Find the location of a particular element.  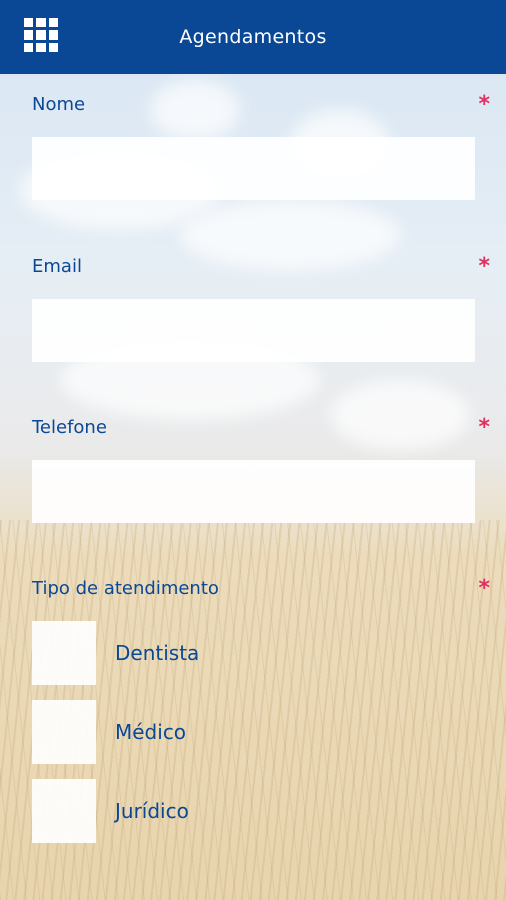

name-required-mark: * is located at coordinates (484, 104).